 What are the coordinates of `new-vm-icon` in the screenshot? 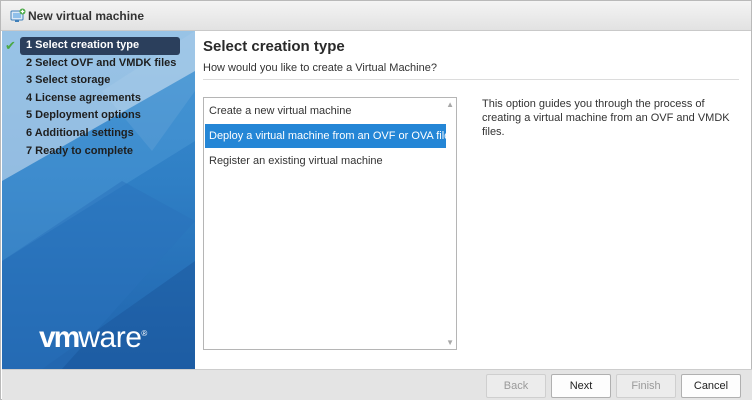 It's located at (18, 15).